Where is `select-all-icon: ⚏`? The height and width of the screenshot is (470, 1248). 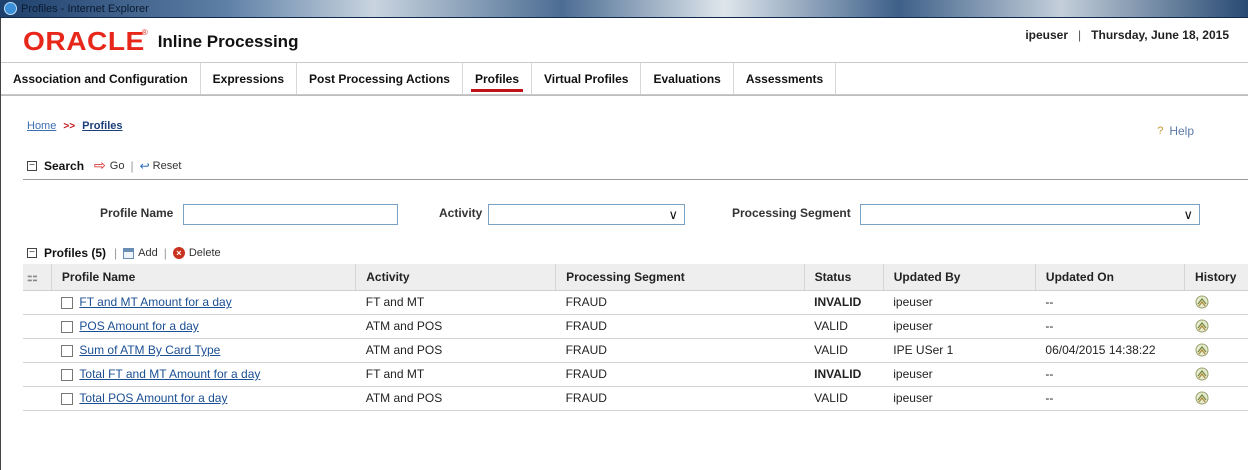 select-all-icon: ⚏ is located at coordinates (37, 277).